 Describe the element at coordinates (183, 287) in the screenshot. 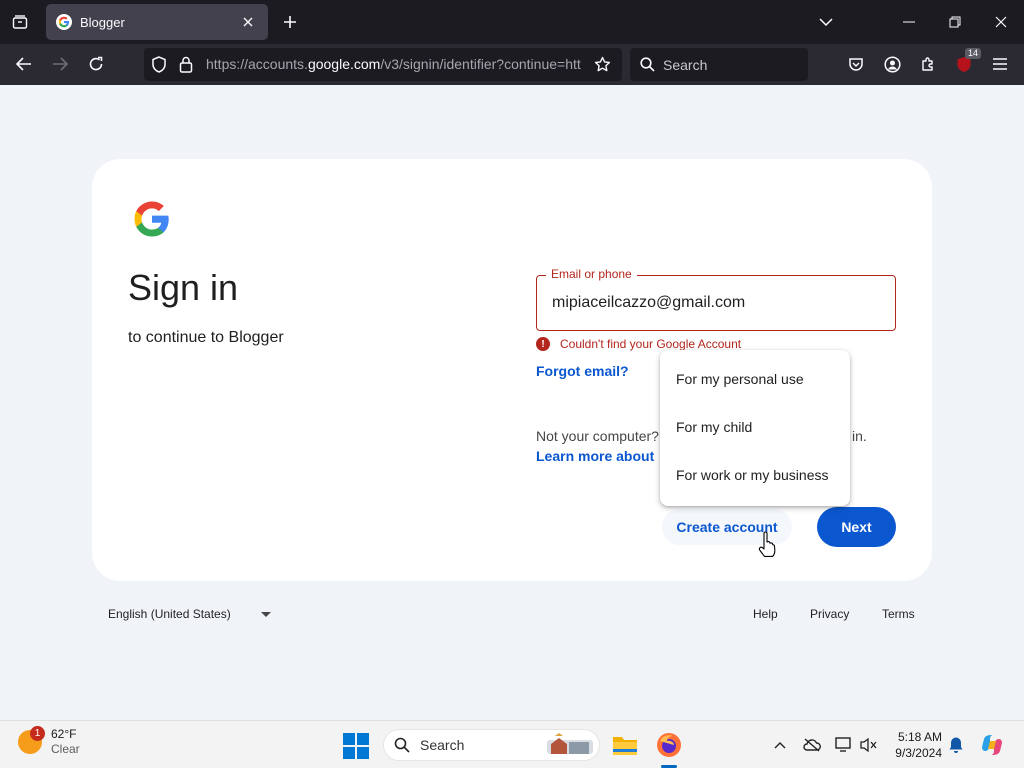

I see `page-title: Sign in` at that location.